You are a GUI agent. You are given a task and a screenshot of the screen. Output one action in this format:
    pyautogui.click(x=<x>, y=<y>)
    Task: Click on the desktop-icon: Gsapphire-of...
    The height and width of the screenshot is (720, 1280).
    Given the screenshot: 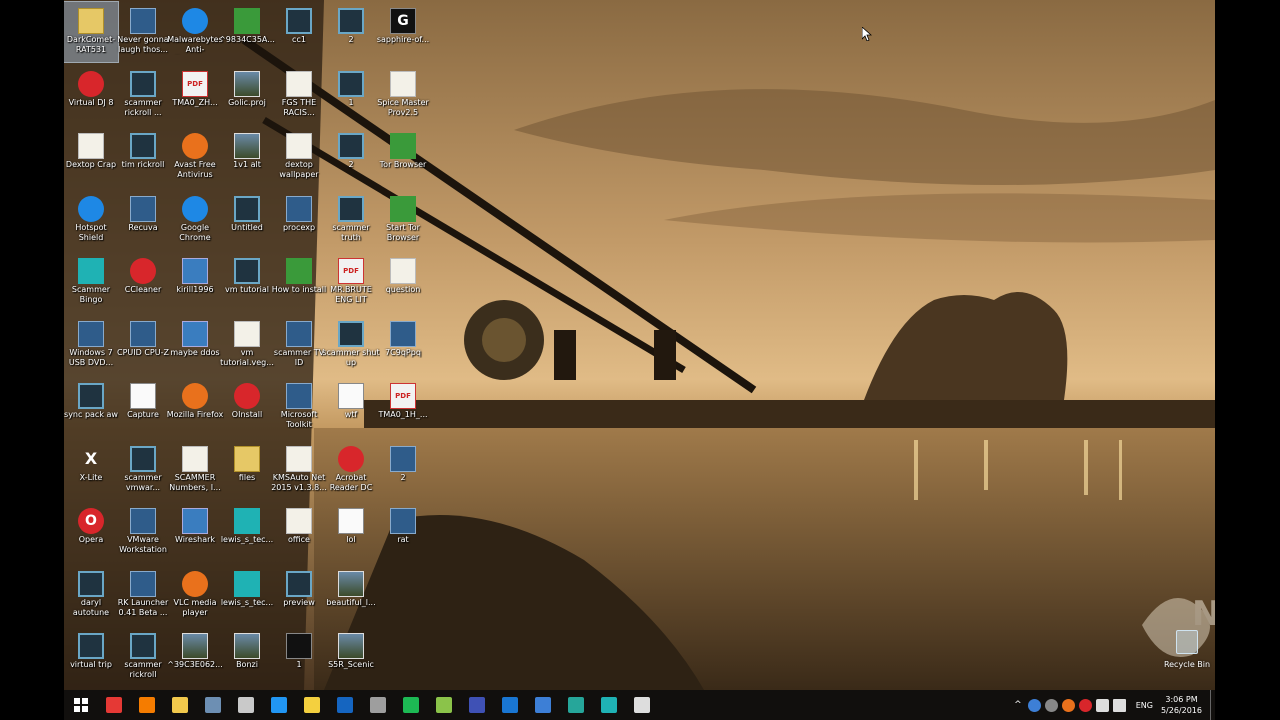 What is the action you would take?
    pyautogui.click(x=403, y=32)
    